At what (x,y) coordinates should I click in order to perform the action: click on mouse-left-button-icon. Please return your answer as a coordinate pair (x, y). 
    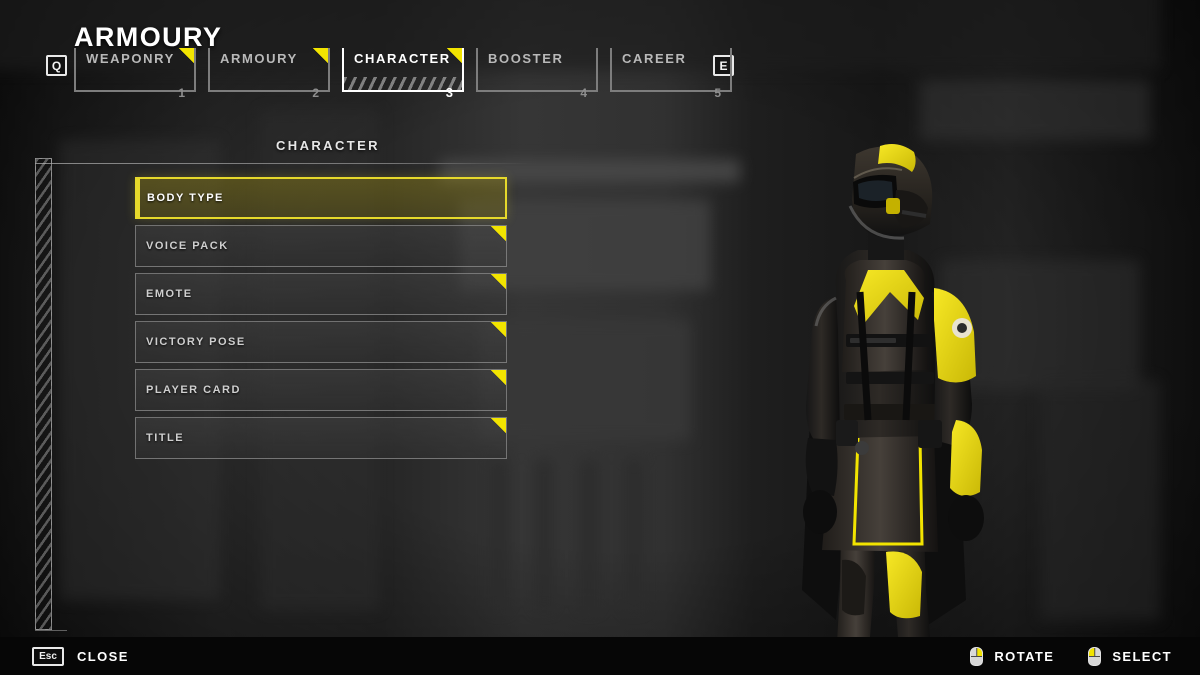
    Looking at the image, I should click on (1095, 656).